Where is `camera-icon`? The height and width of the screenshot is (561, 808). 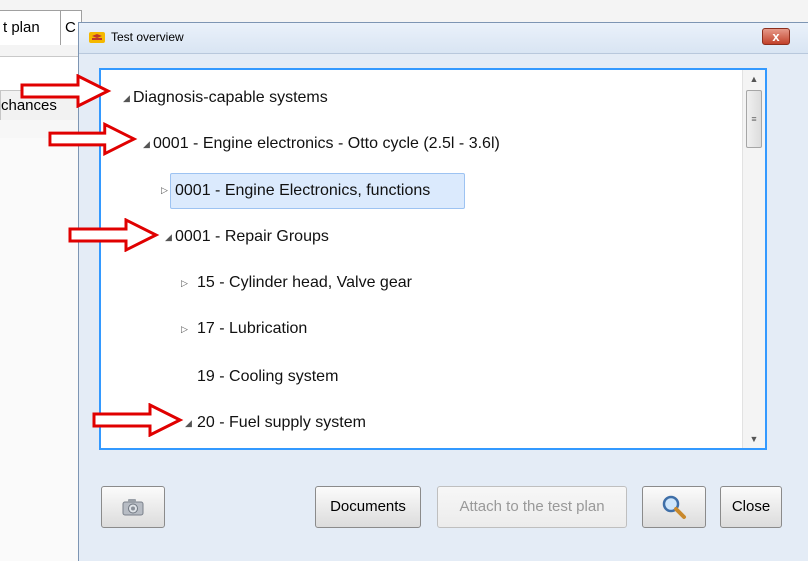
camera-icon is located at coordinates (133, 507).